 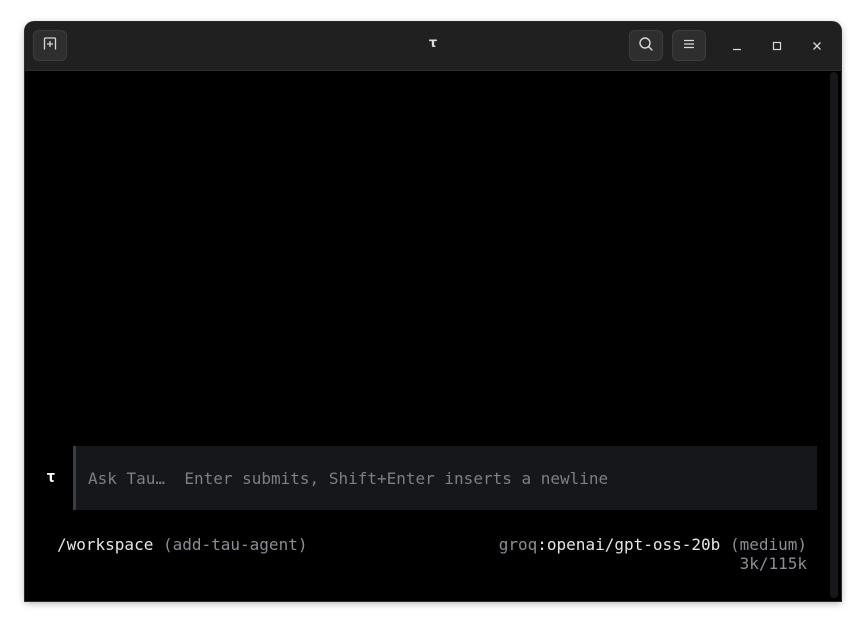 What do you see at coordinates (518, 544) in the screenshot?
I see `model-provider: groq` at bounding box center [518, 544].